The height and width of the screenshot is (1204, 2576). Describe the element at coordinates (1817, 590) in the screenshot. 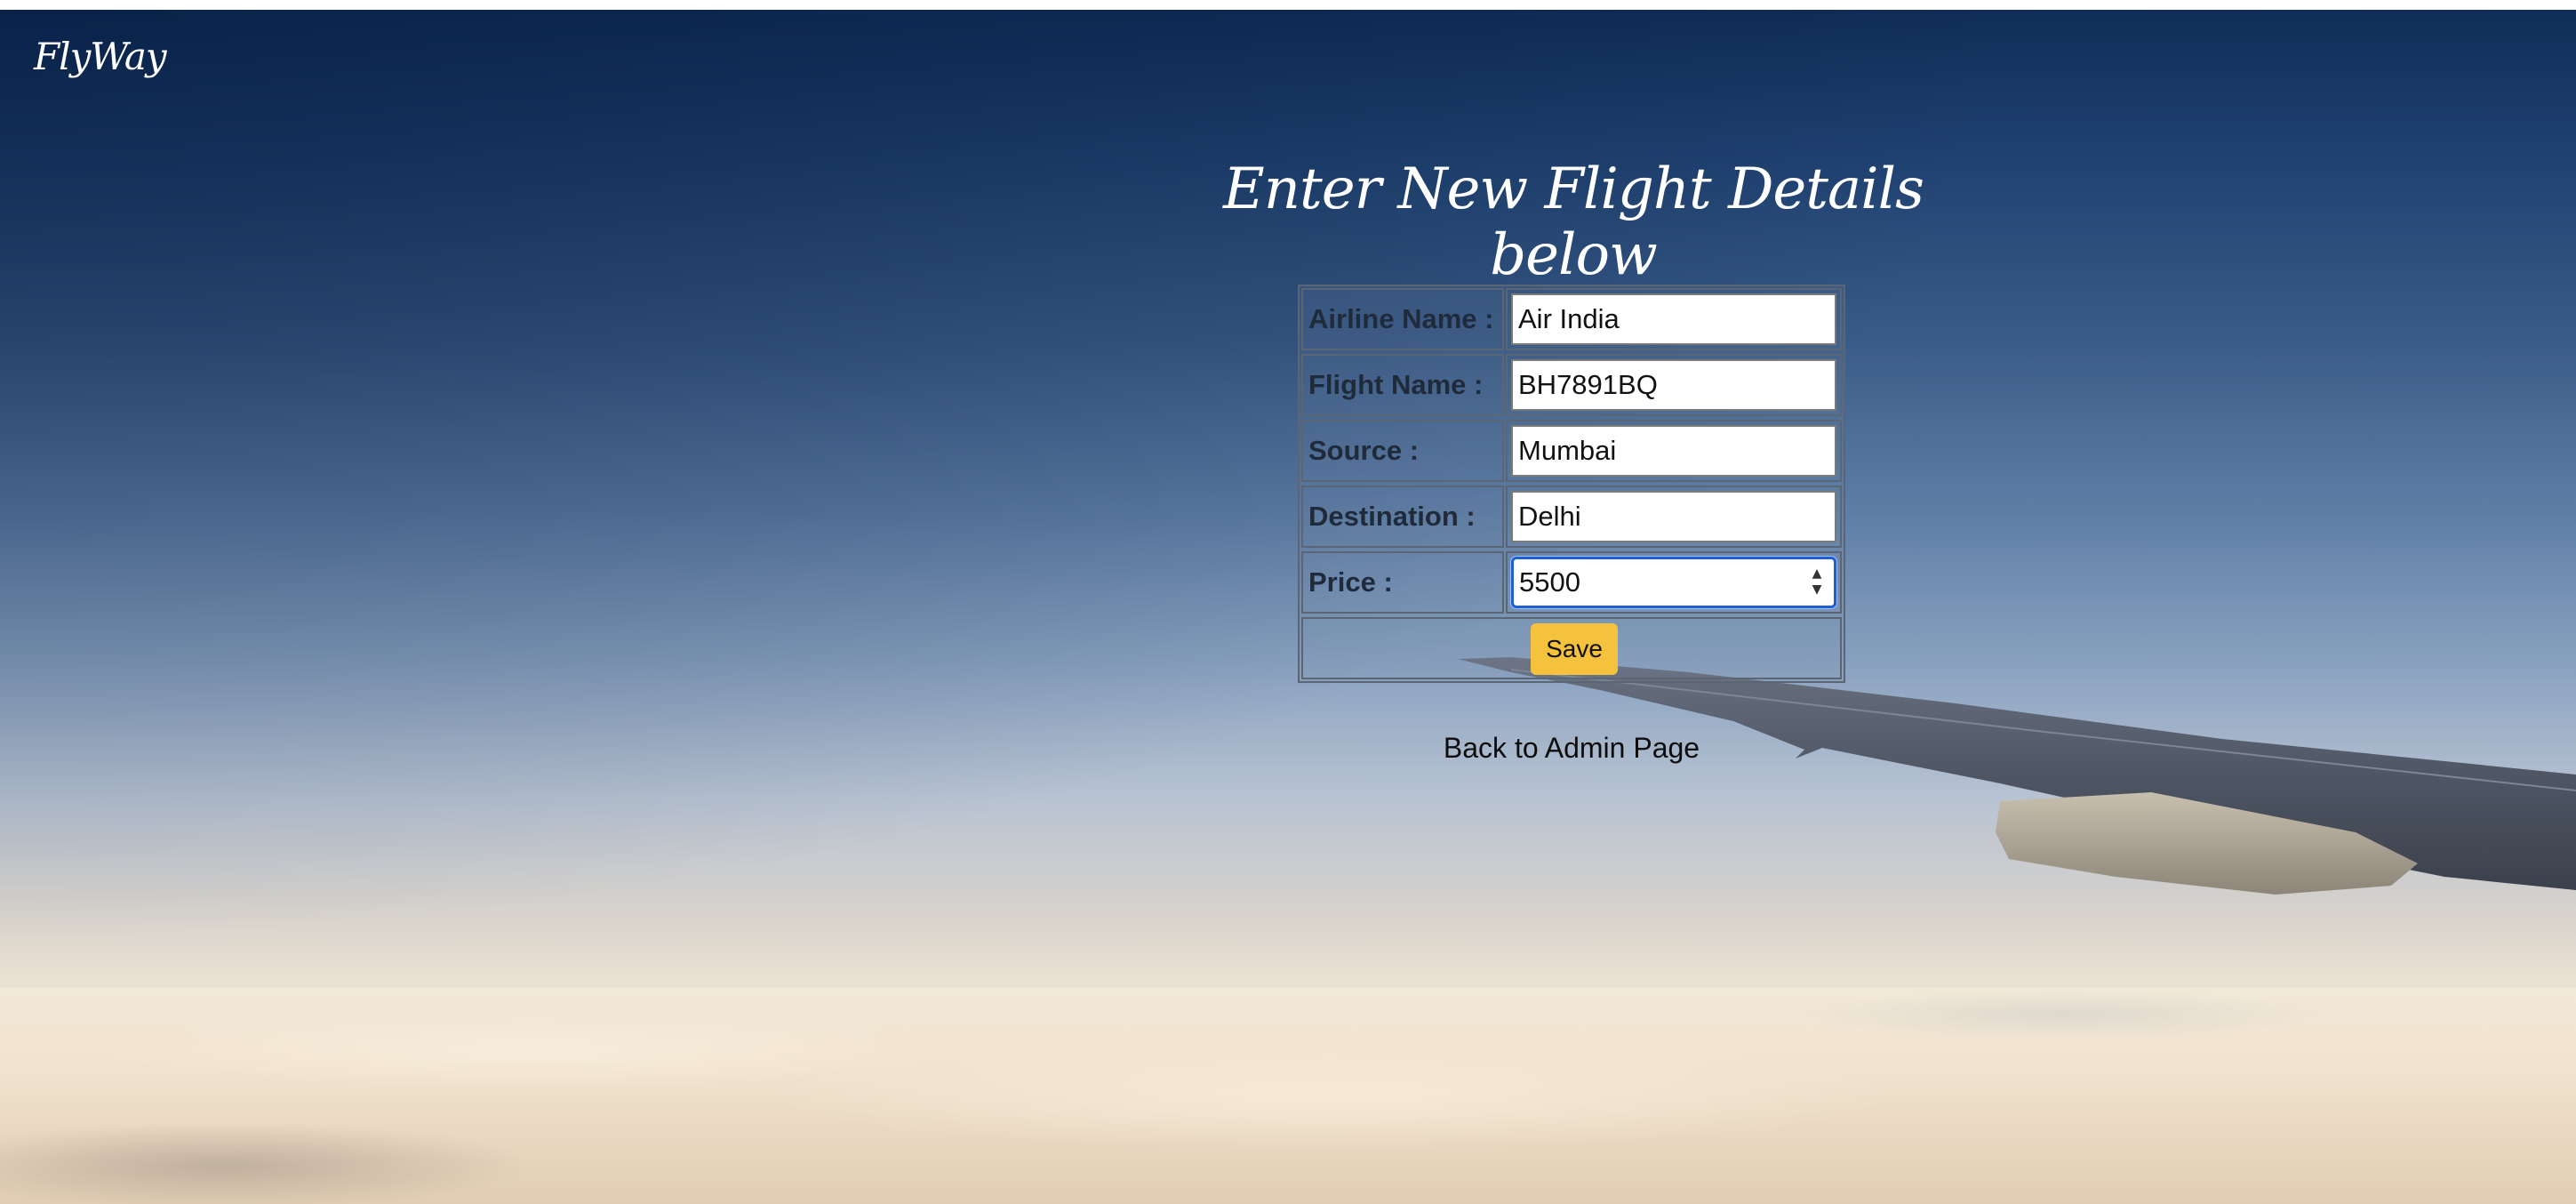

I see `spinner-down-icon: ▼` at that location.